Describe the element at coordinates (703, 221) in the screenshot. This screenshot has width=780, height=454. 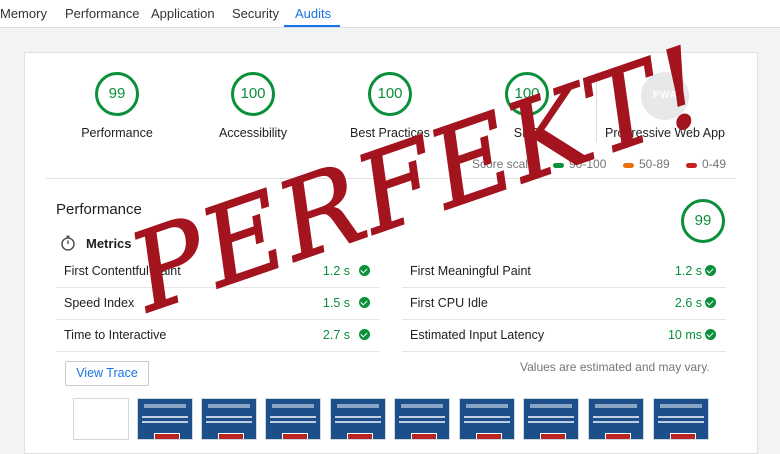
I see `performance-section-score-gauge: 99` at that location.